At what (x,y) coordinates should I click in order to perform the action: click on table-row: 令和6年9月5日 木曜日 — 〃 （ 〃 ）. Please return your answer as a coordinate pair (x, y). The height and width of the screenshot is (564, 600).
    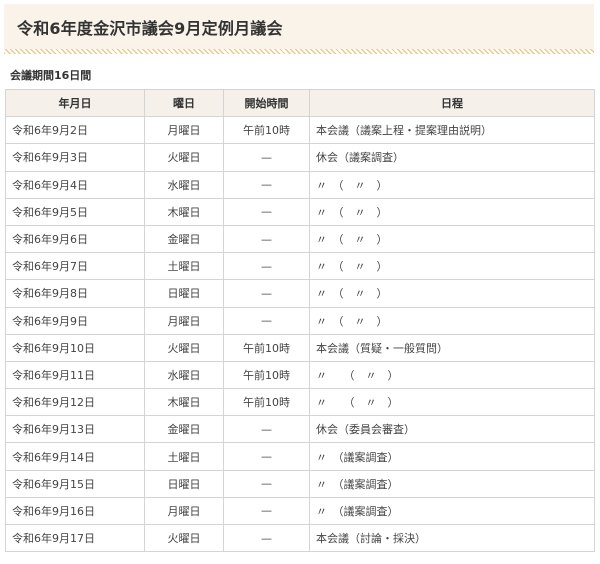
    Looking at the image, I should click on (300, 211).